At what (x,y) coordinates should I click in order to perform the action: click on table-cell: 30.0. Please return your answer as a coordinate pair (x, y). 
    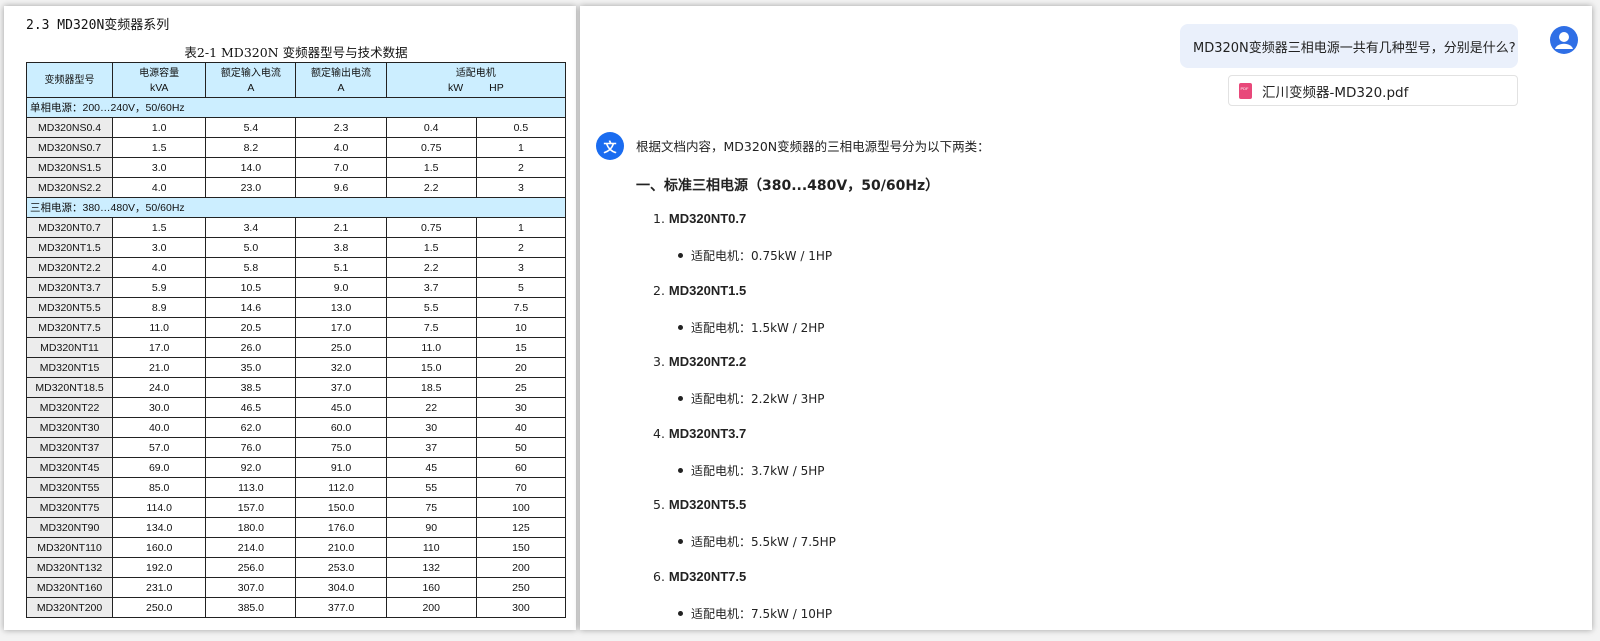
    Looking at the image, I should click on (159, 407).